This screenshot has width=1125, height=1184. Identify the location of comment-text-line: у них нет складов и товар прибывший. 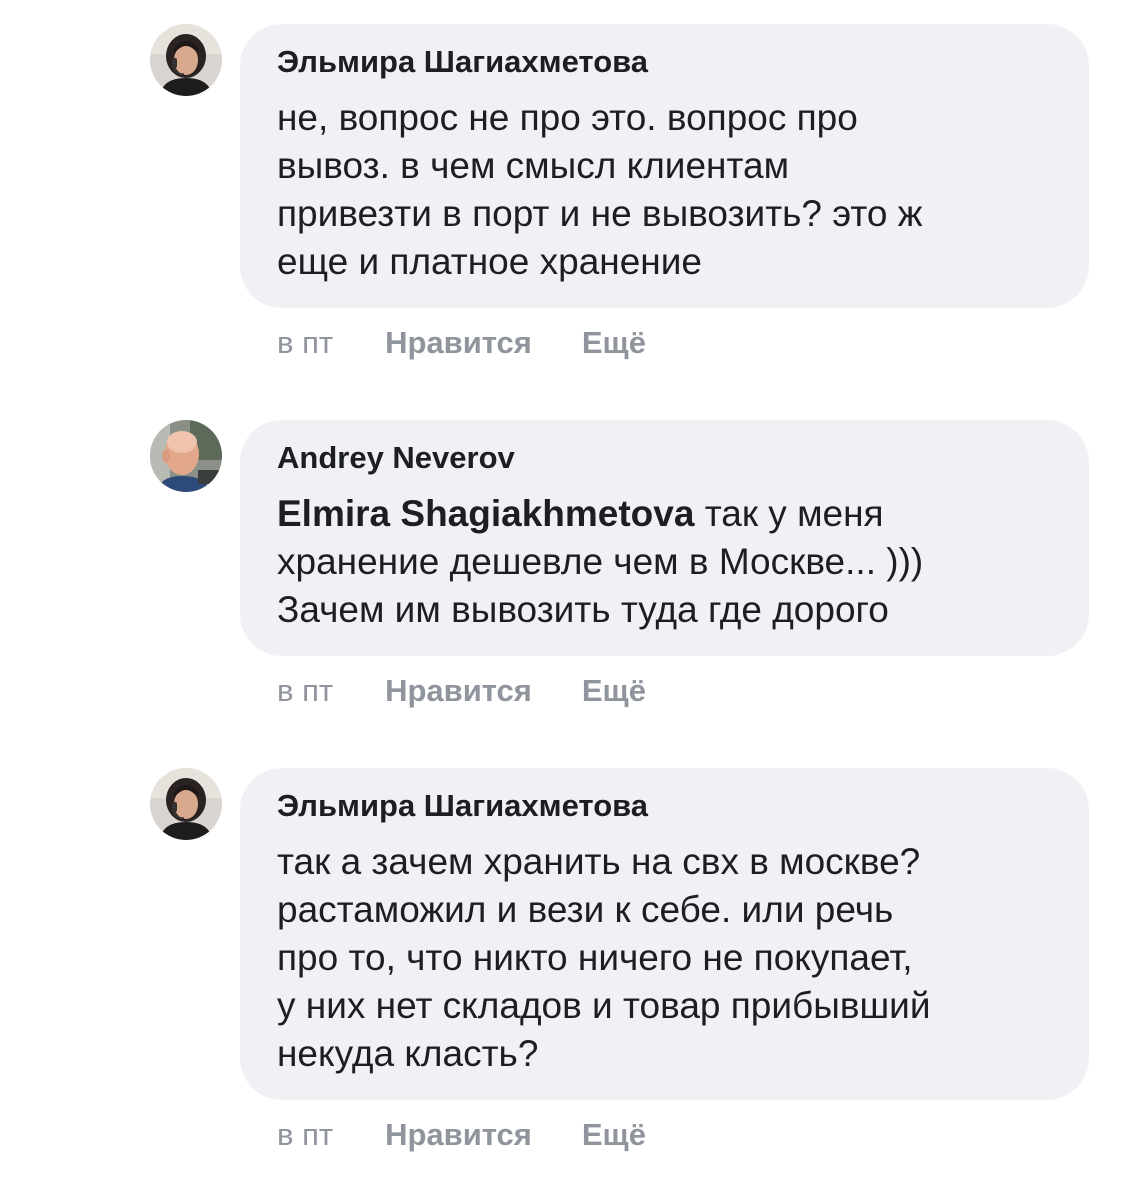
(604, 1005).